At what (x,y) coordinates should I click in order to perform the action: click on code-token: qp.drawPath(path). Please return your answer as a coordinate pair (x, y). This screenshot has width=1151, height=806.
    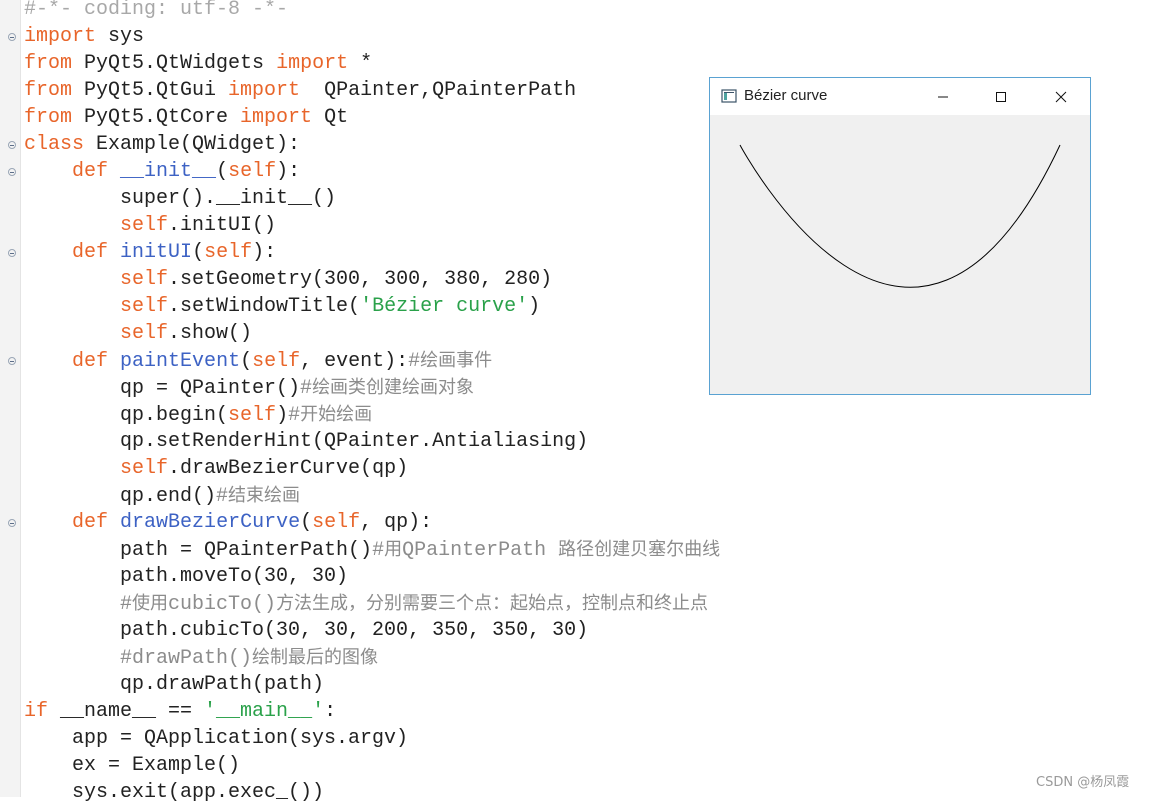
    Looking at the image, I should click on (174, 684).